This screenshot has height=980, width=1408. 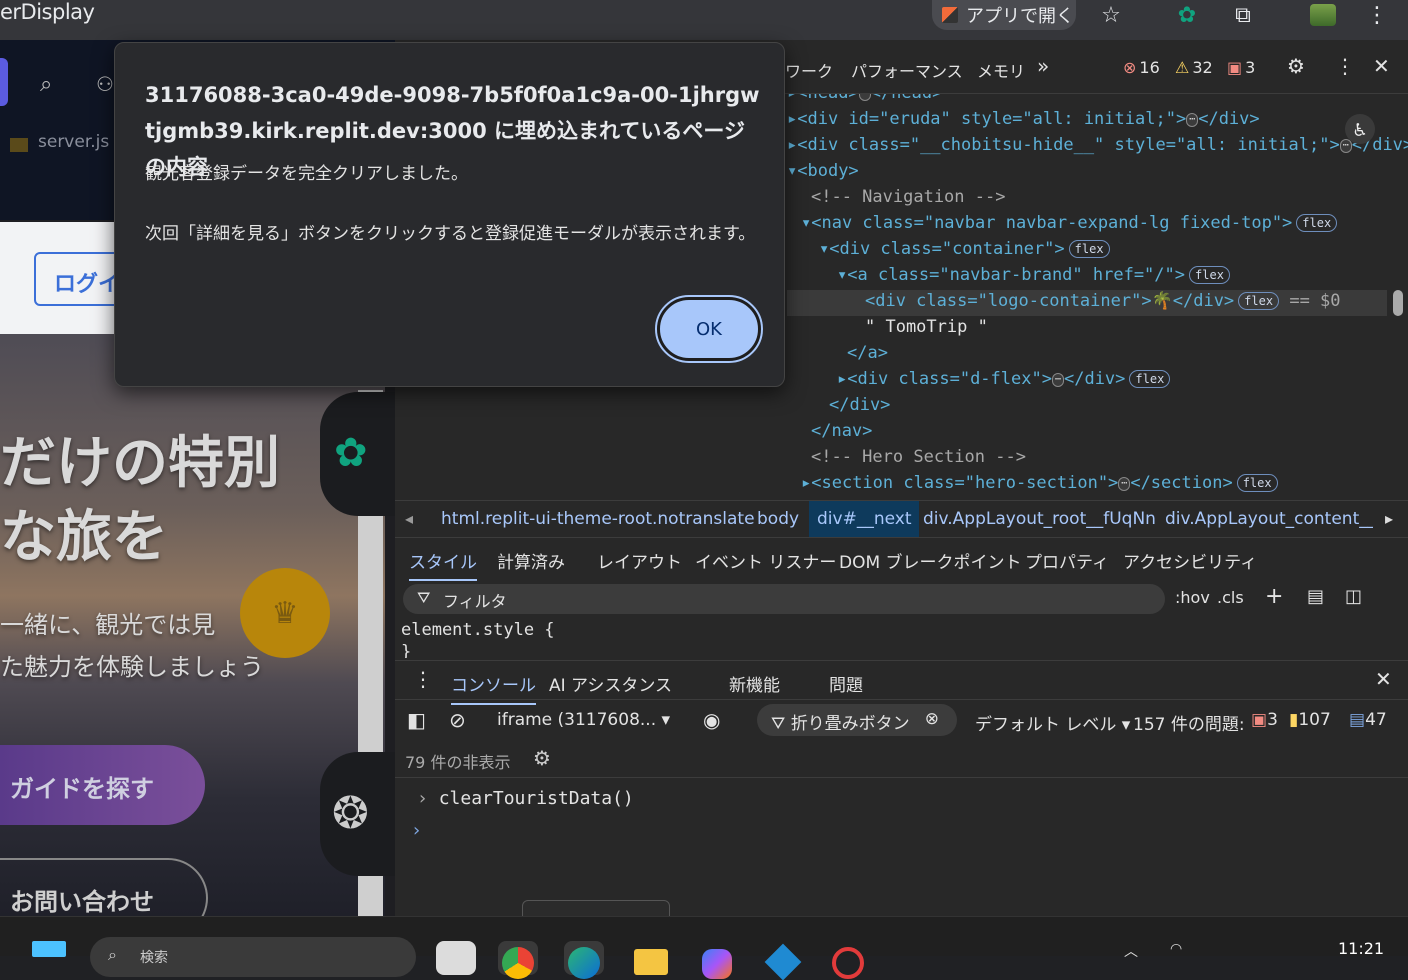 I want to click on breadcrumb-left-icon: ◂, so click(x=409, y=518).